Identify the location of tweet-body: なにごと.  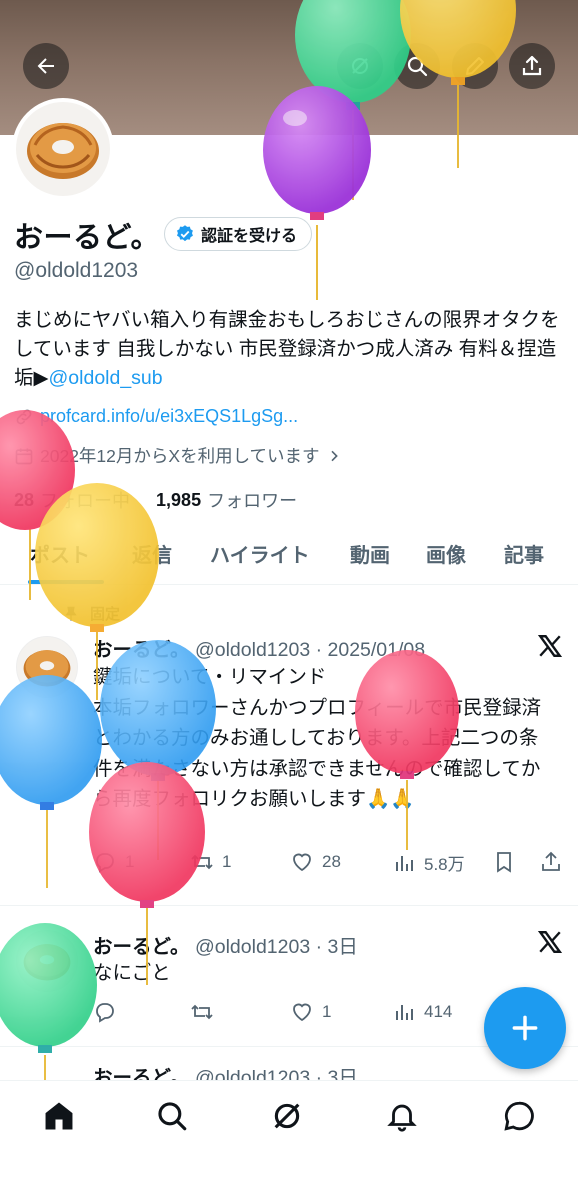
(132, 973).